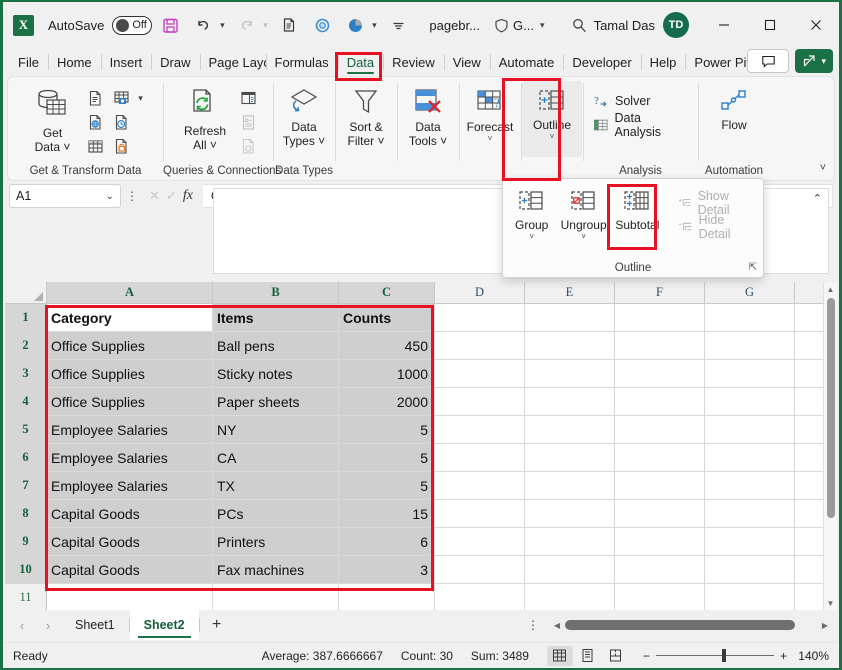  What do you see at coordinates (557, 625) in the screenshot?
I see `scroll-left-icon: ◀` at bounding box center [557, 625].